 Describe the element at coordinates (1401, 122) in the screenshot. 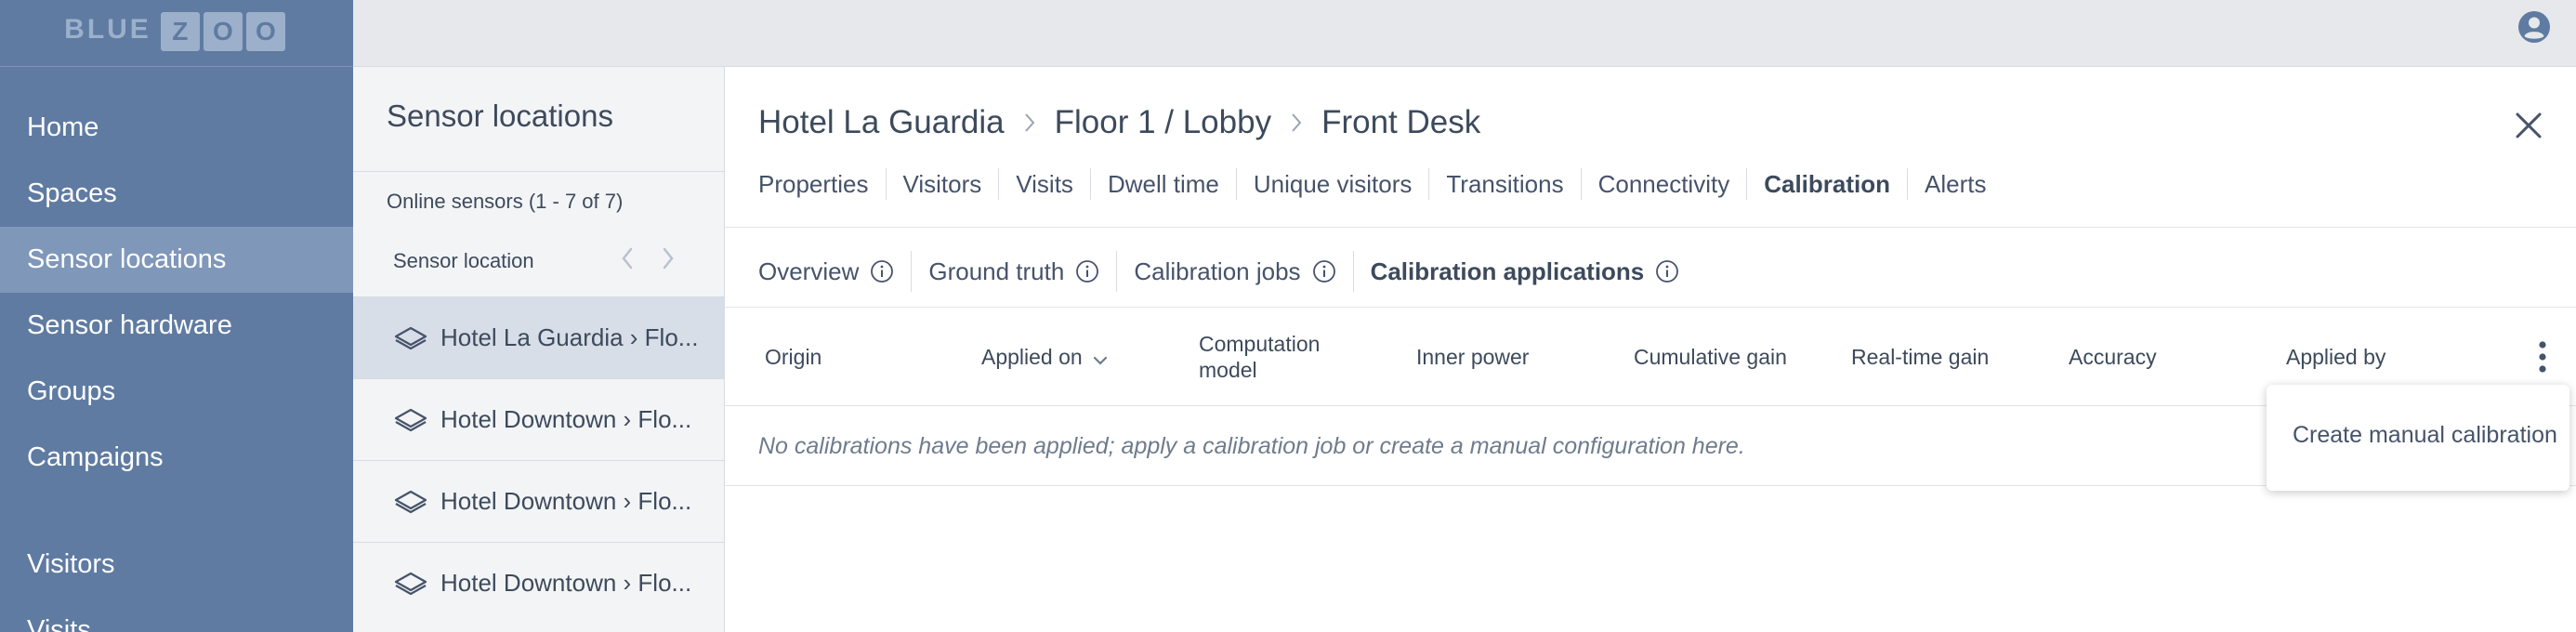

I see `breadcrumb-item-location: Front Desk` at that location.